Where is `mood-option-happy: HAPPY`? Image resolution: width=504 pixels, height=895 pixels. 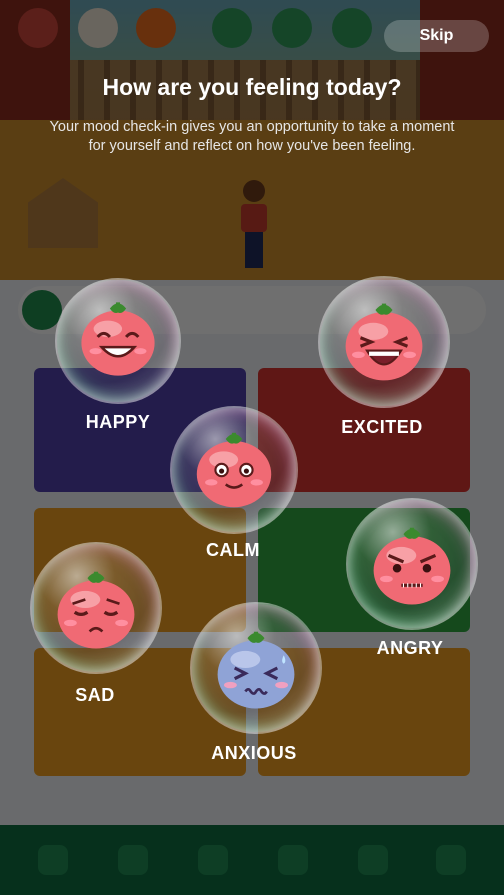
mood-option-happy: HAPPY is located at coordinates (118, 358).